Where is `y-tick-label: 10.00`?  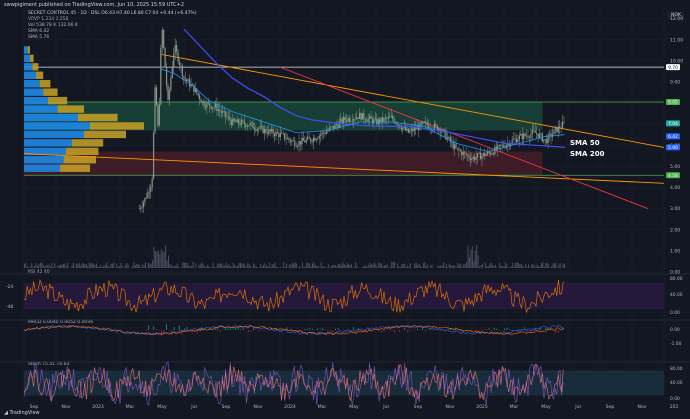 y-tick-label: 10.00 is located at coordinates (676, 61).